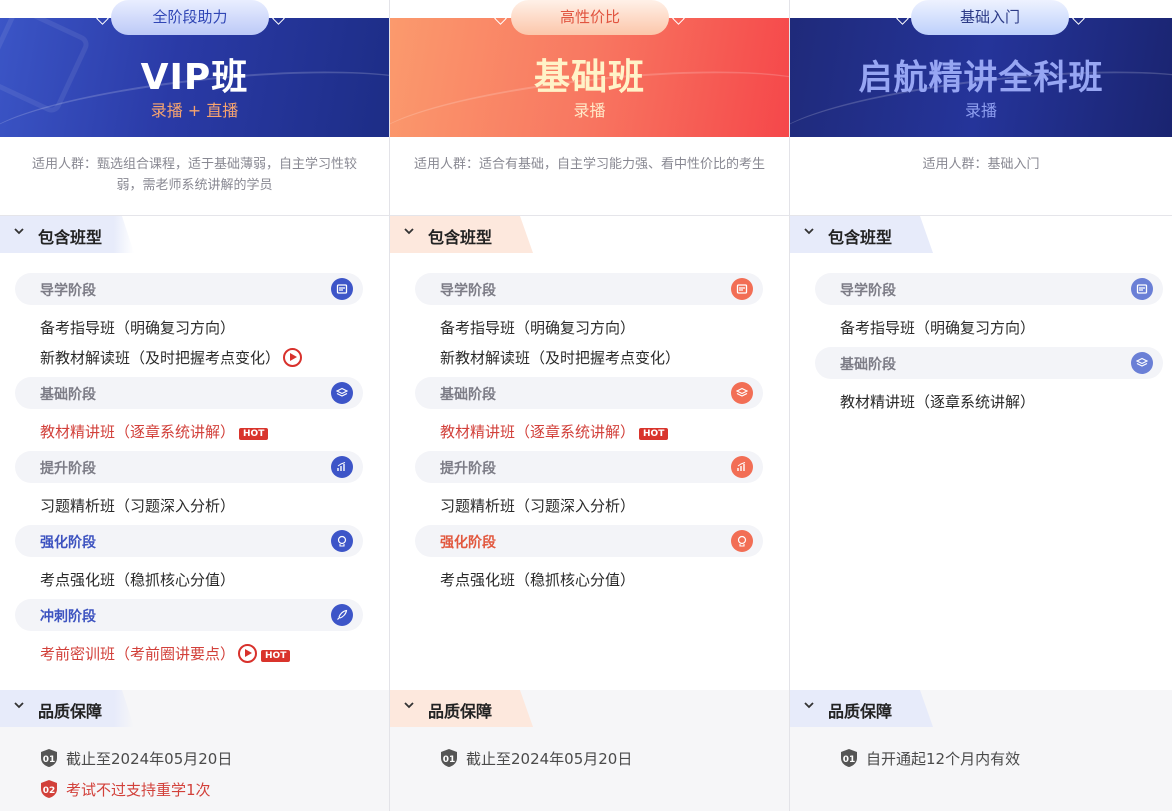  I want to click on quality-section: 品质保障 01 截止至2024年05月20日 02 考试不过支持重学1次, so click(194, 750).